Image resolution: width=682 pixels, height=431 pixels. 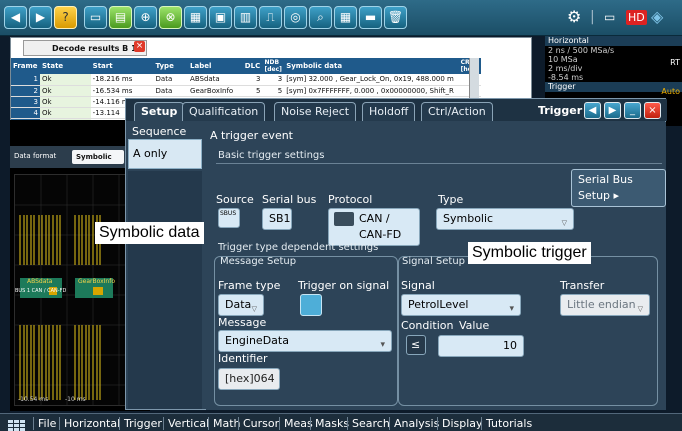 I want to click on delete-icon: 🗑, so click(x=395, y=17).